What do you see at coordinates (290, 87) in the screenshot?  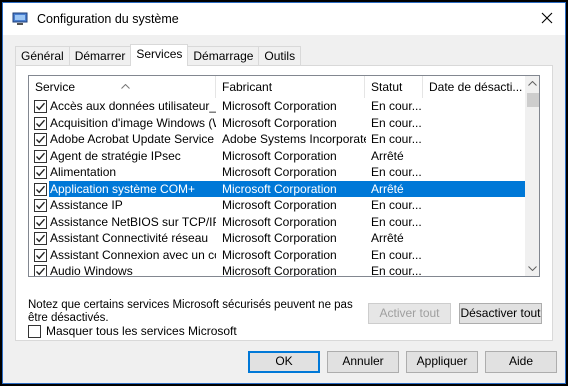 I see `column-header-vendor: Fabricant` at bounding box center [290, 87].